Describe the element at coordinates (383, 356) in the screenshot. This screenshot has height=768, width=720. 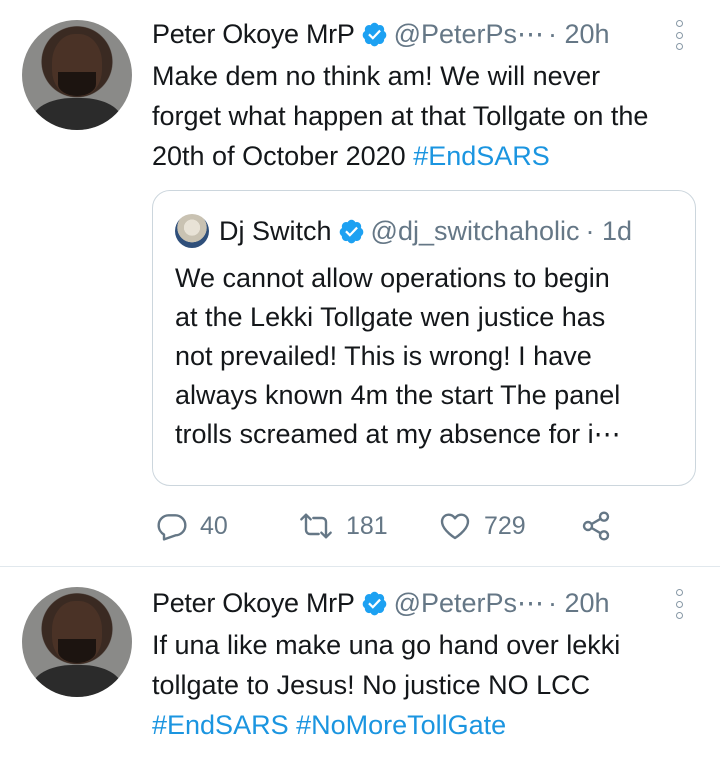
I see `quoted-text-line: not prevailed! This is wrong! I have` at that location.